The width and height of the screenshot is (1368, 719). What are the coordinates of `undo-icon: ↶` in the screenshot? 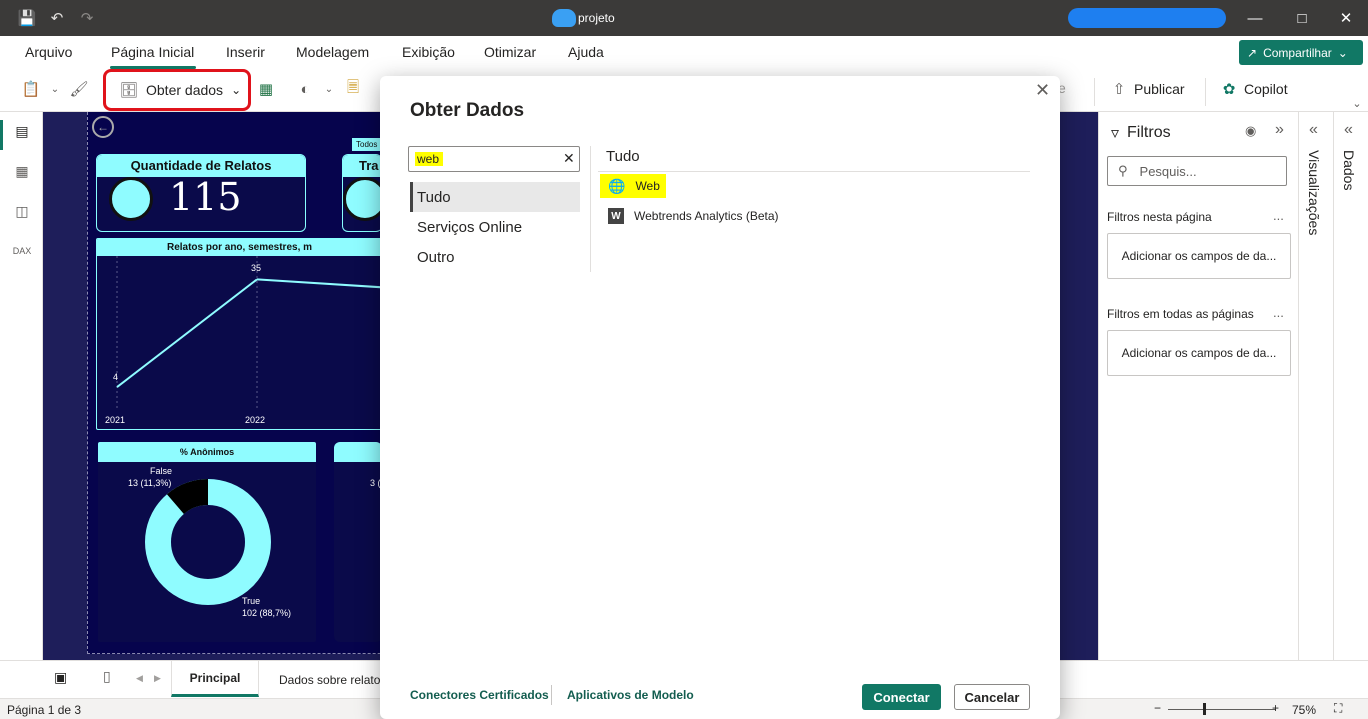 It's located at (57, 18).